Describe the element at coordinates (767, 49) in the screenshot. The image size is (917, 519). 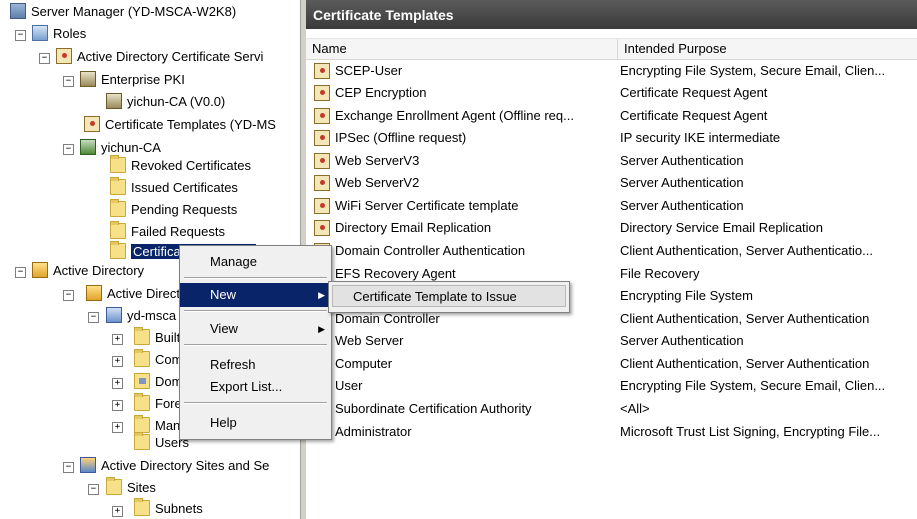
I see `column-header-purpose: Intended Purpose` at that location.